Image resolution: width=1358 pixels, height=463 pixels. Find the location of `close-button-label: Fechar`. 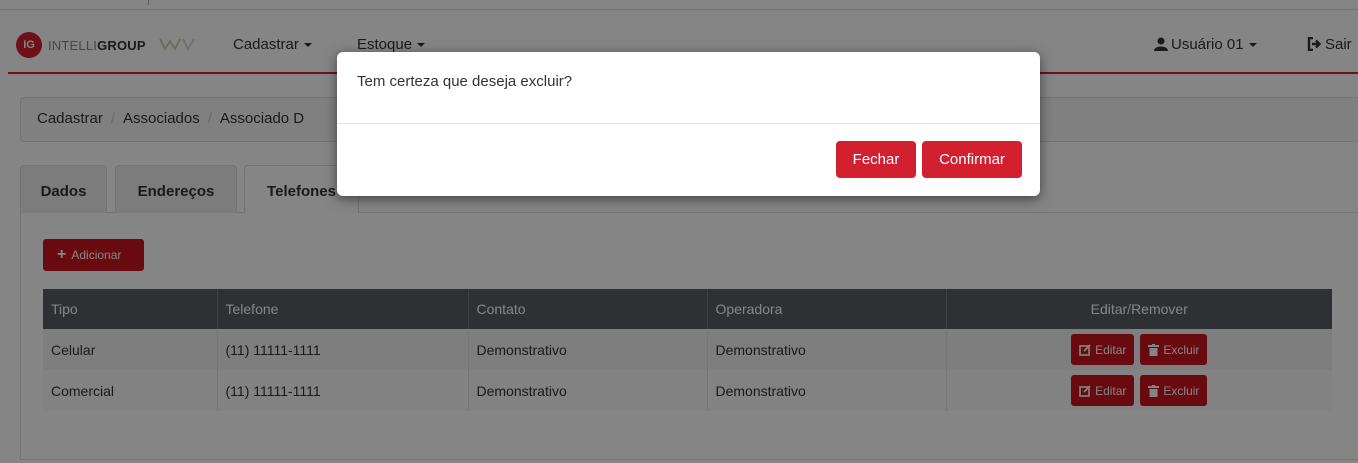

close-button-label: Fechar is located at coordinates (876, 159).